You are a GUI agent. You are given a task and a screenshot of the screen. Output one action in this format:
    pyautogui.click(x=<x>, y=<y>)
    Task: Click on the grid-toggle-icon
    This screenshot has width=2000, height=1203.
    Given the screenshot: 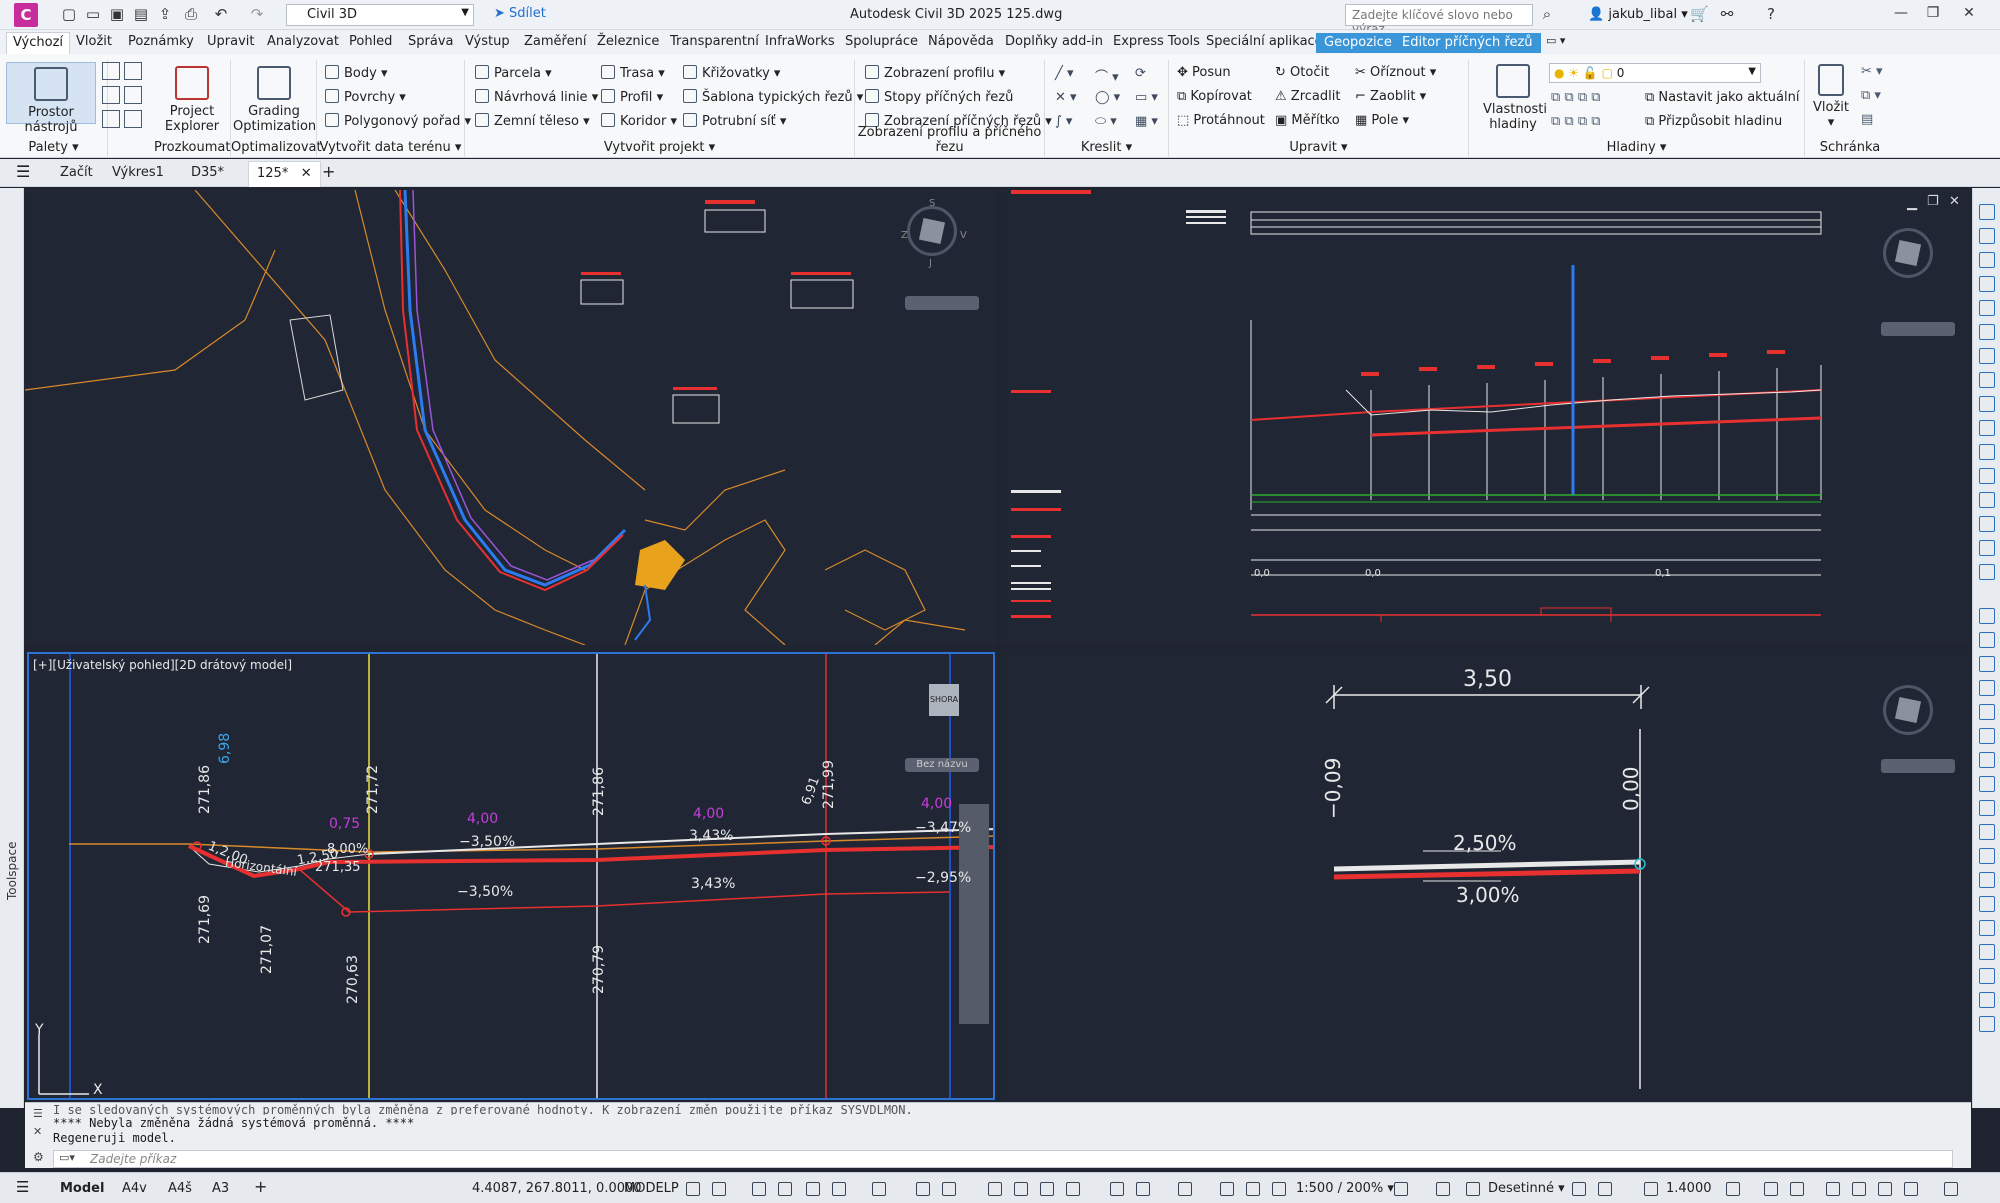 What is the action you would take?
    pyautogui.click(x=693, y=1189)
    